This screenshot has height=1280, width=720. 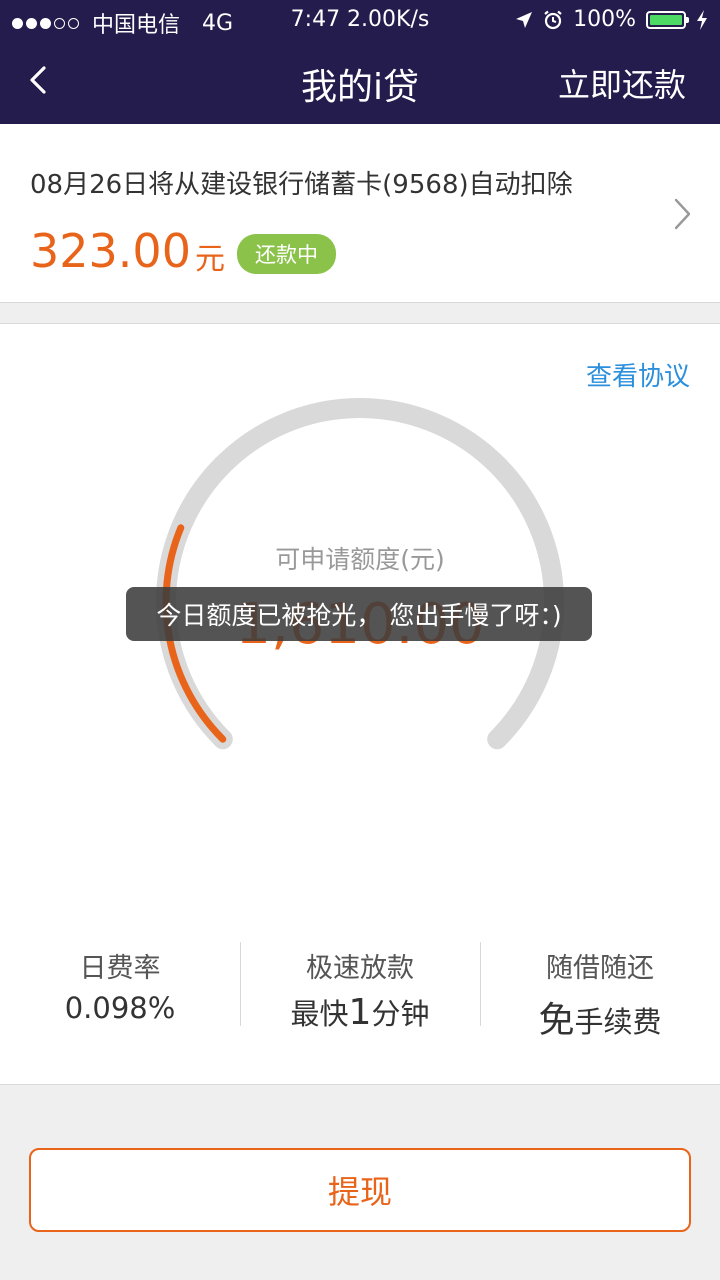 I want to click on feature-value: 免手续费, so click(x=600, y=1017).